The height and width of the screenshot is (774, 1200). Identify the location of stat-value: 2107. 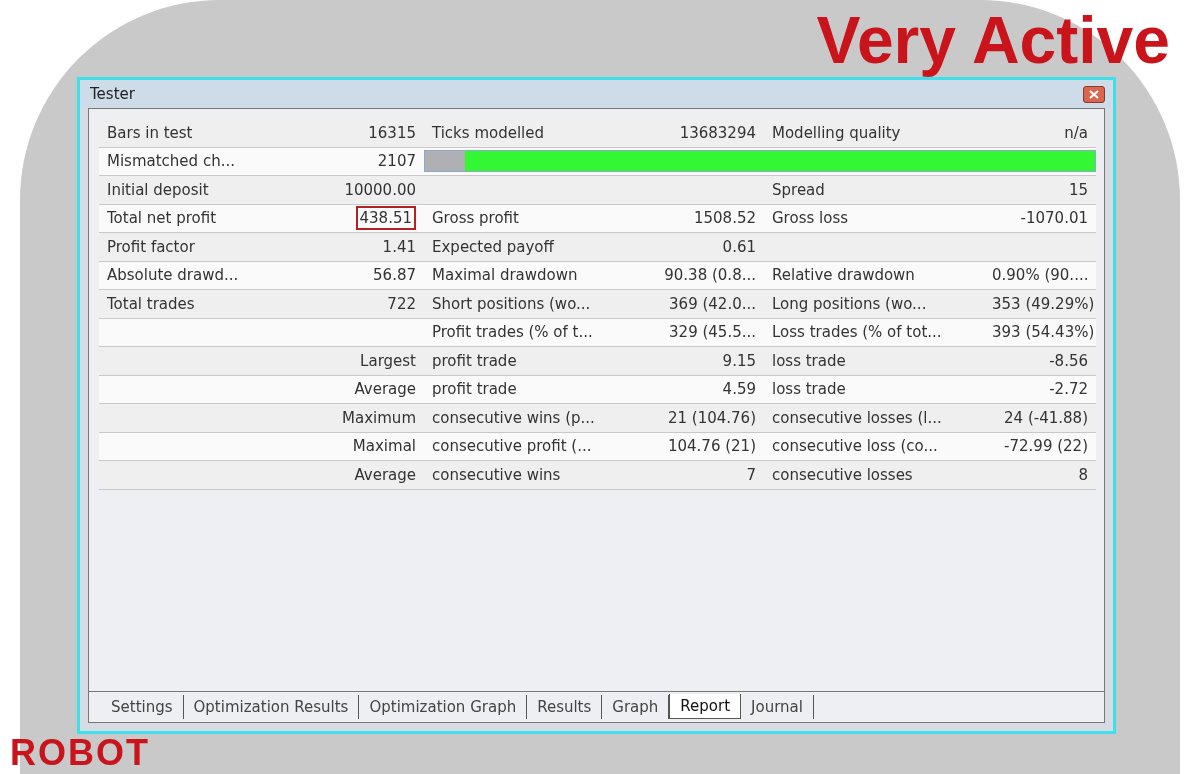
(396, 161).